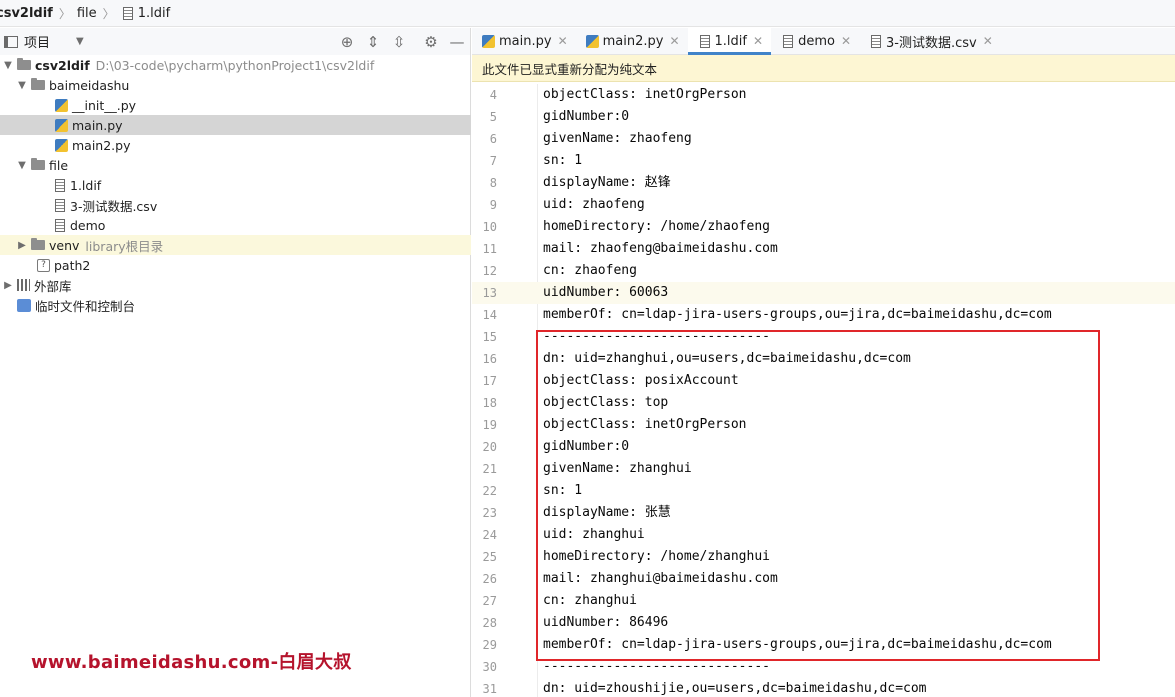 Image resolution: width=1175 pixels, height=697 pixels. Describe the element at coordinates (607, 183) in the screenshot. I see `code-line: displayName: 赵锋` at that location.